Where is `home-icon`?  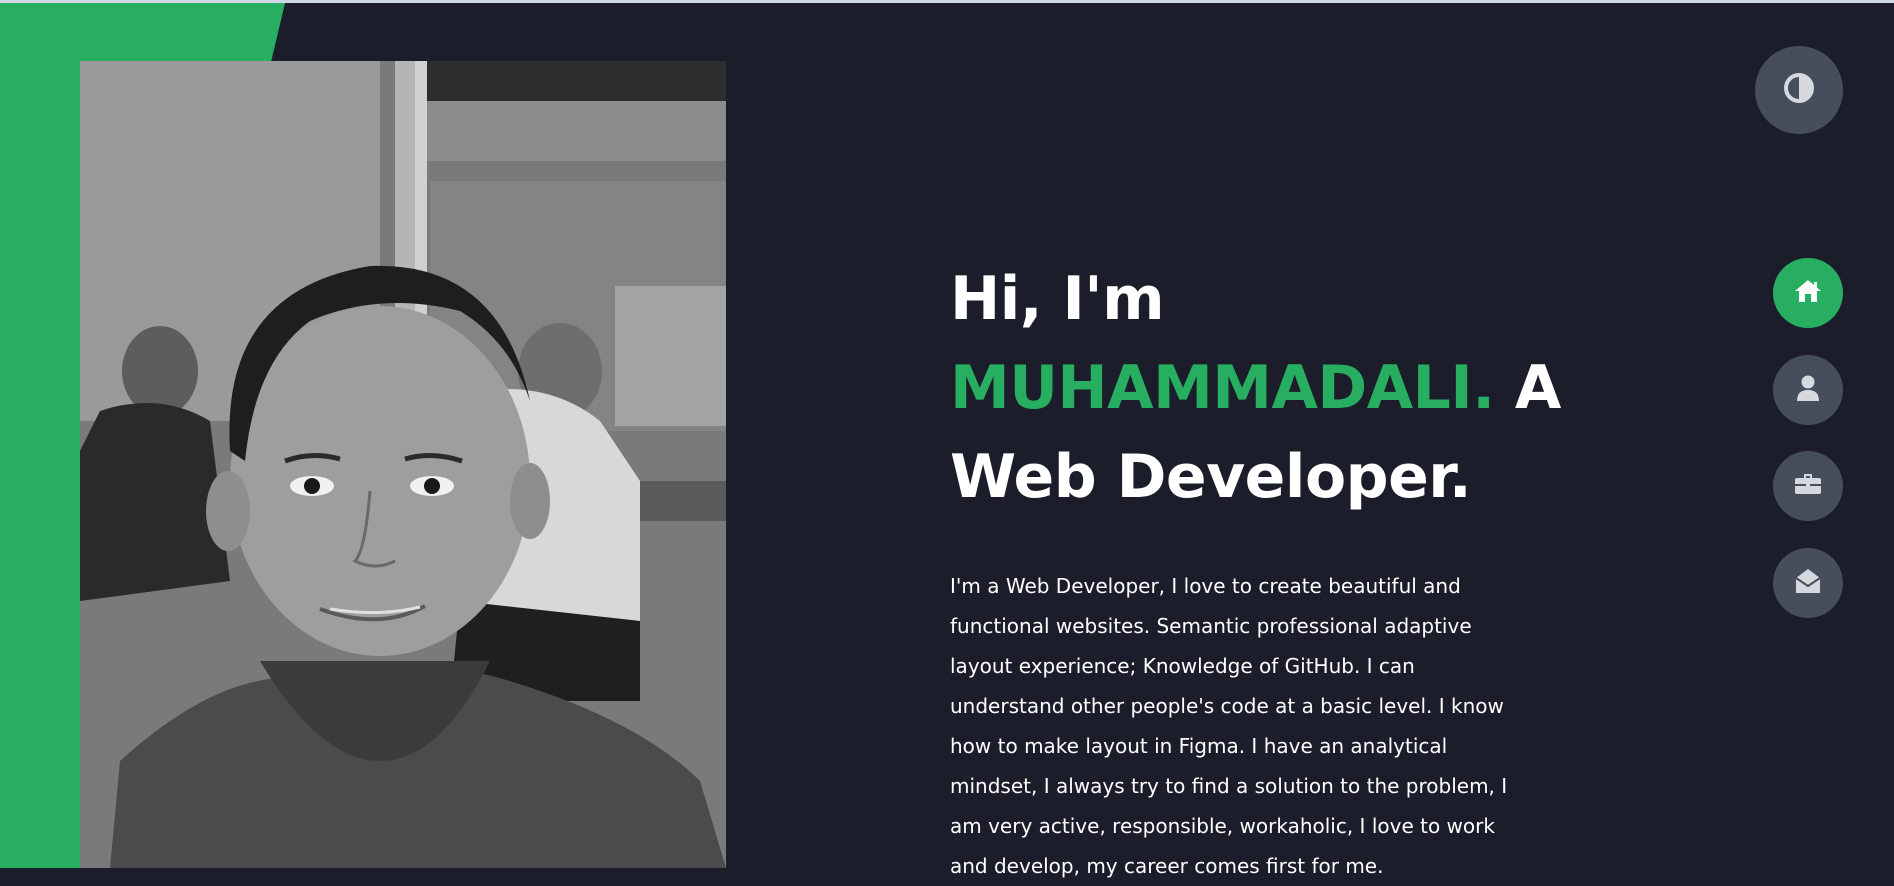 home-icon is located at coordinates (1808, 293).